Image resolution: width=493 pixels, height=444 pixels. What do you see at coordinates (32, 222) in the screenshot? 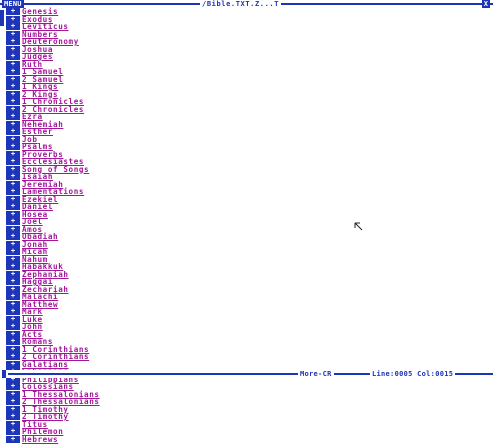
I see `book-link: Joel` at bounding box center [32, 222].